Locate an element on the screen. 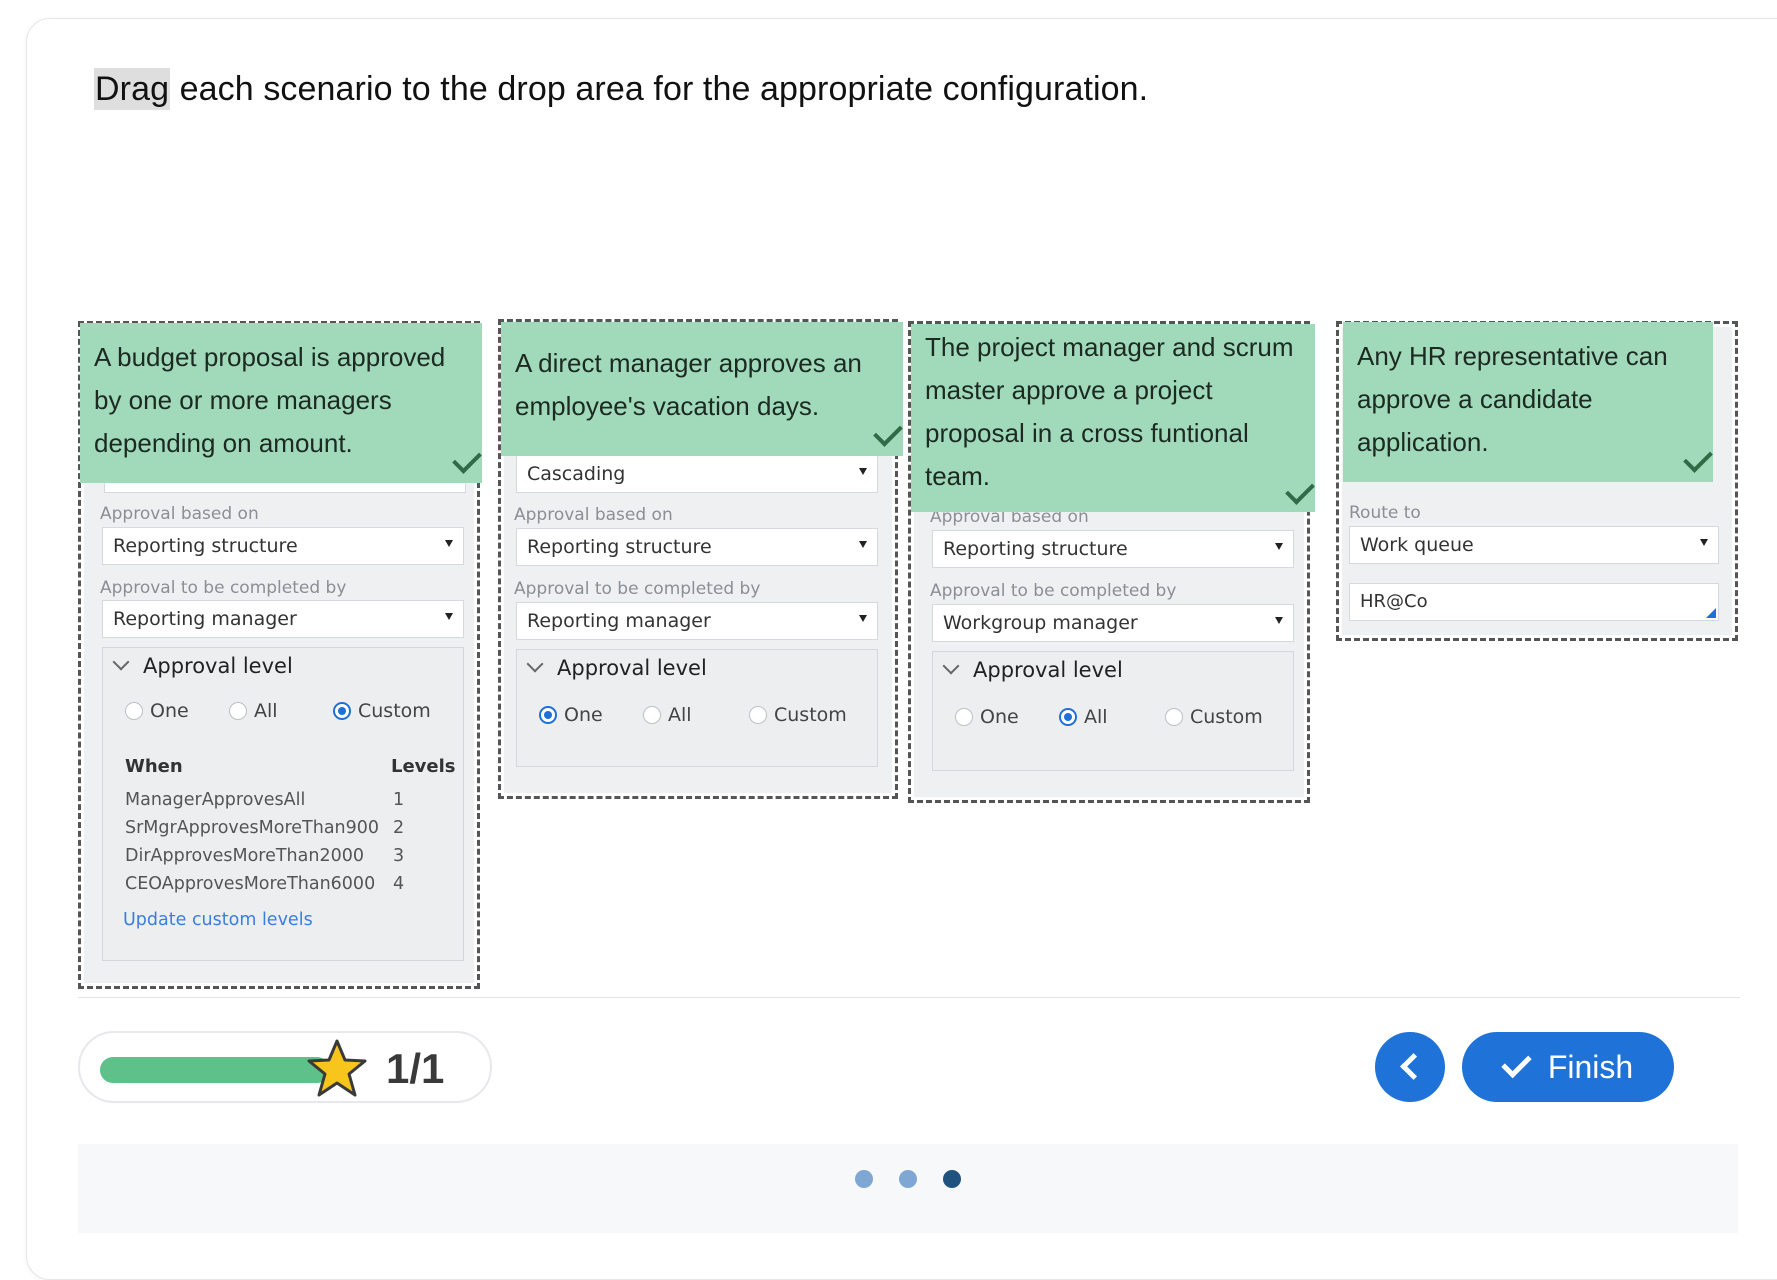 The width and height of the screenshot is (1777, 1280). update-custom-levels-link: Update custom levels is located at coordinates (218, 920).